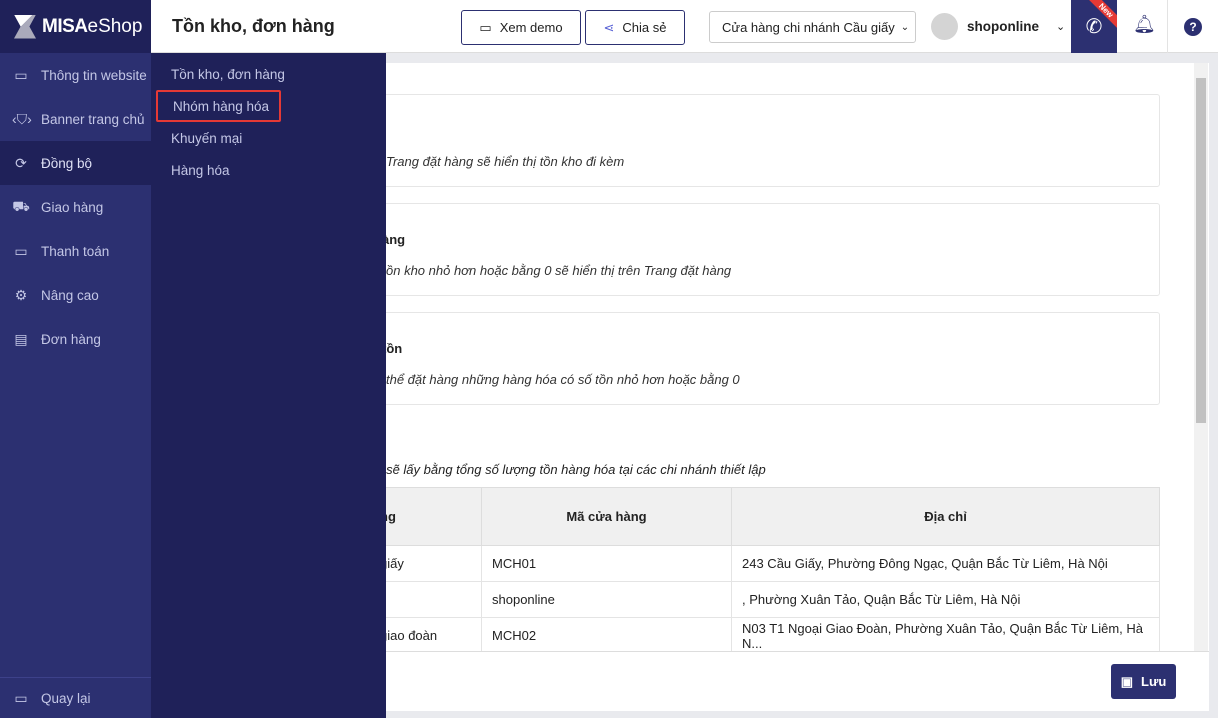 The width and height of the screenshot is (1218, 718). What do you see at coordinates (944, 26) in the screenshot?
I see `avatar` at bounding box center [944, 26].